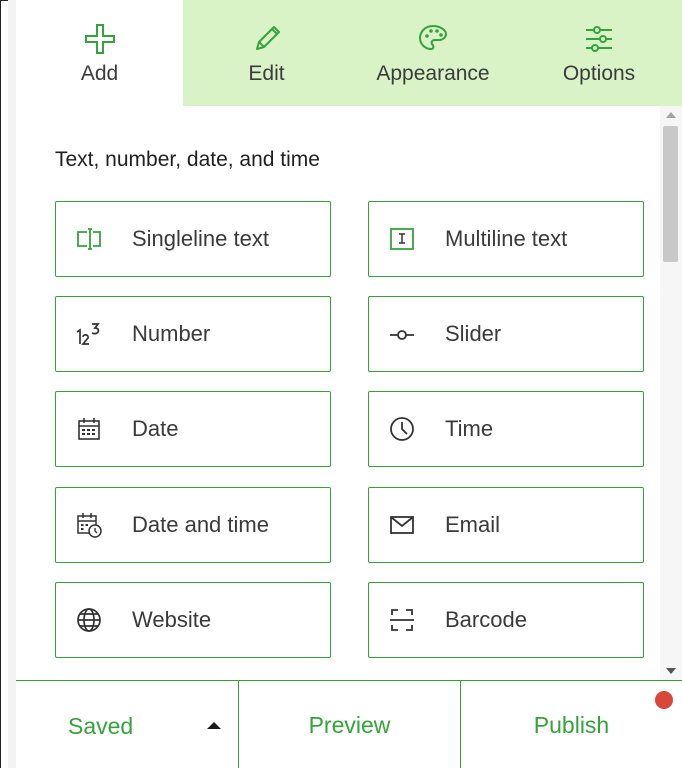 The height and width of the screenshot is (768, 682). I want to click on section-title: Text, number, date, and time, so click(187, 159).